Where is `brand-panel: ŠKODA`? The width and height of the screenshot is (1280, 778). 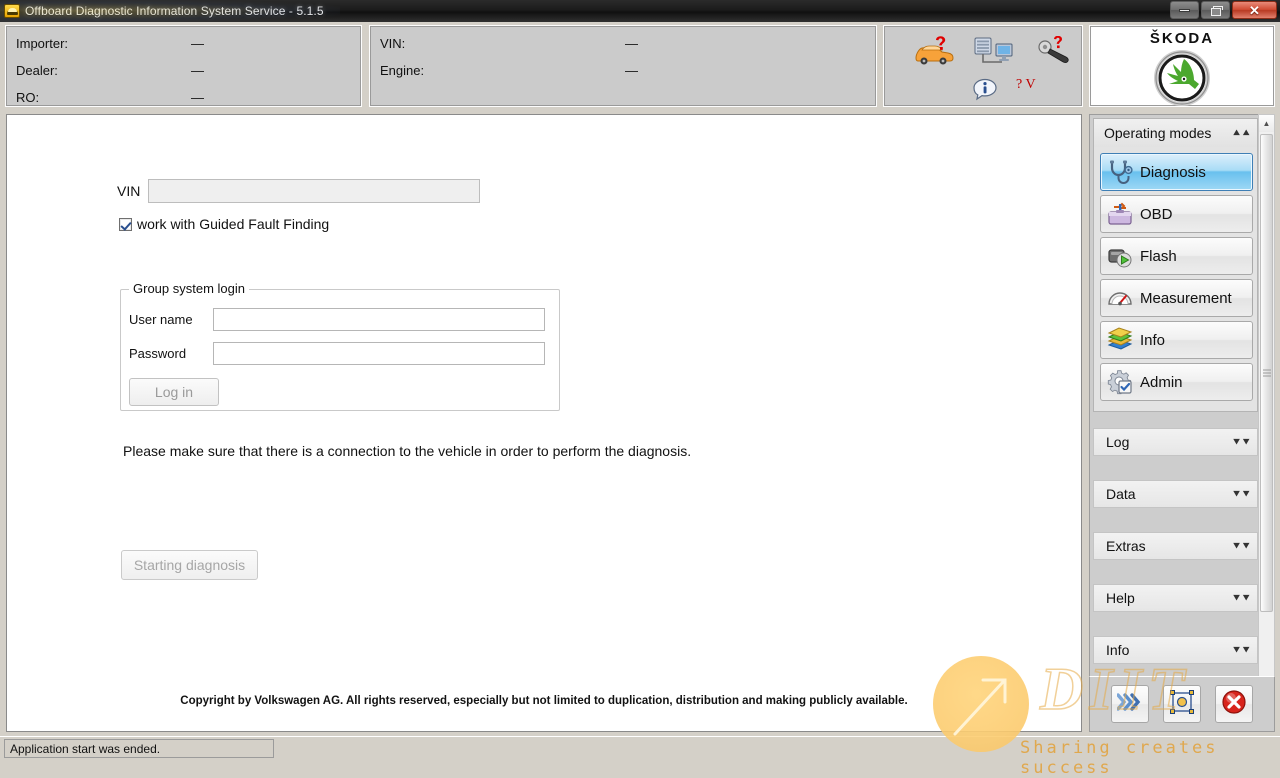 brand-panel: ŠKODA is located at coordinates (1182, 66).